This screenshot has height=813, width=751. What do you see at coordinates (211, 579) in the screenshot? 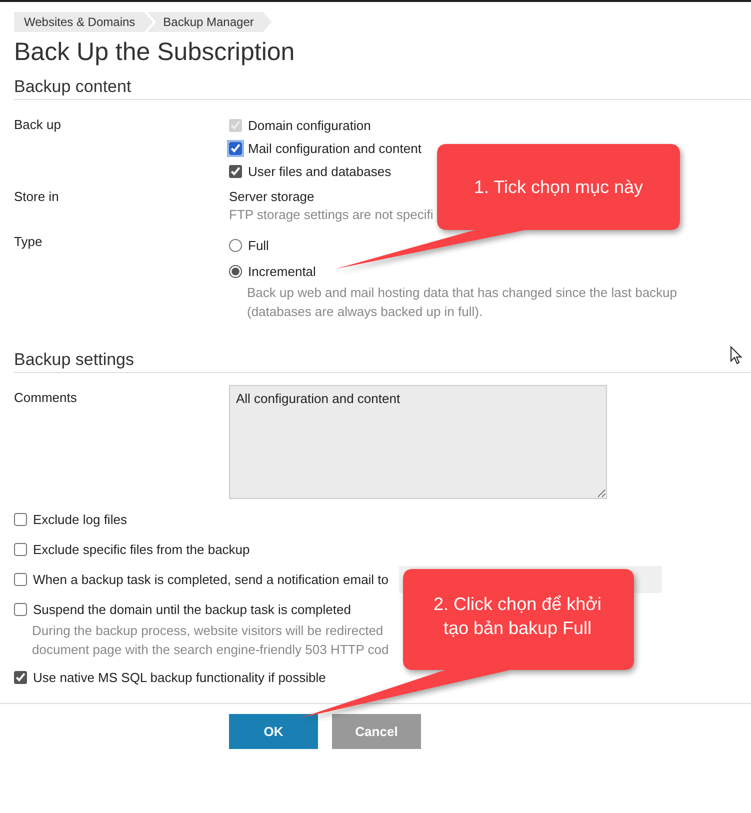
I see `checkbox-label: When a backup task is completed, send a notification email to` at bounding box center [211, 579].